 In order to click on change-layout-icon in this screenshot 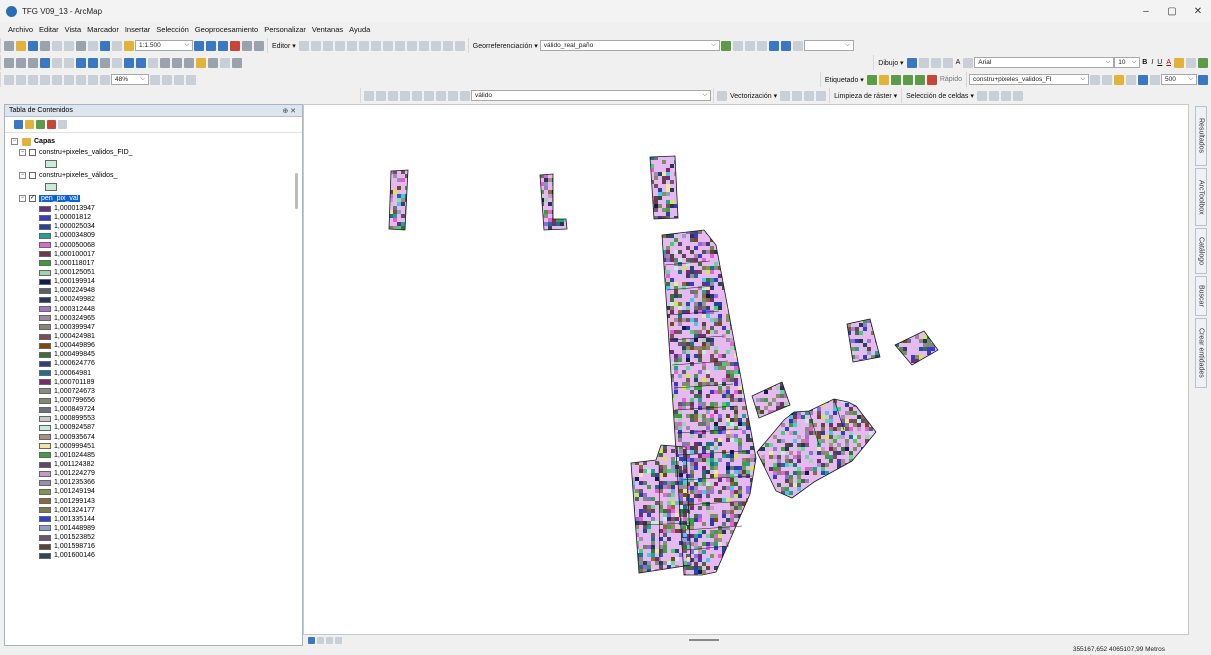, I will do `click(179, 79)`.